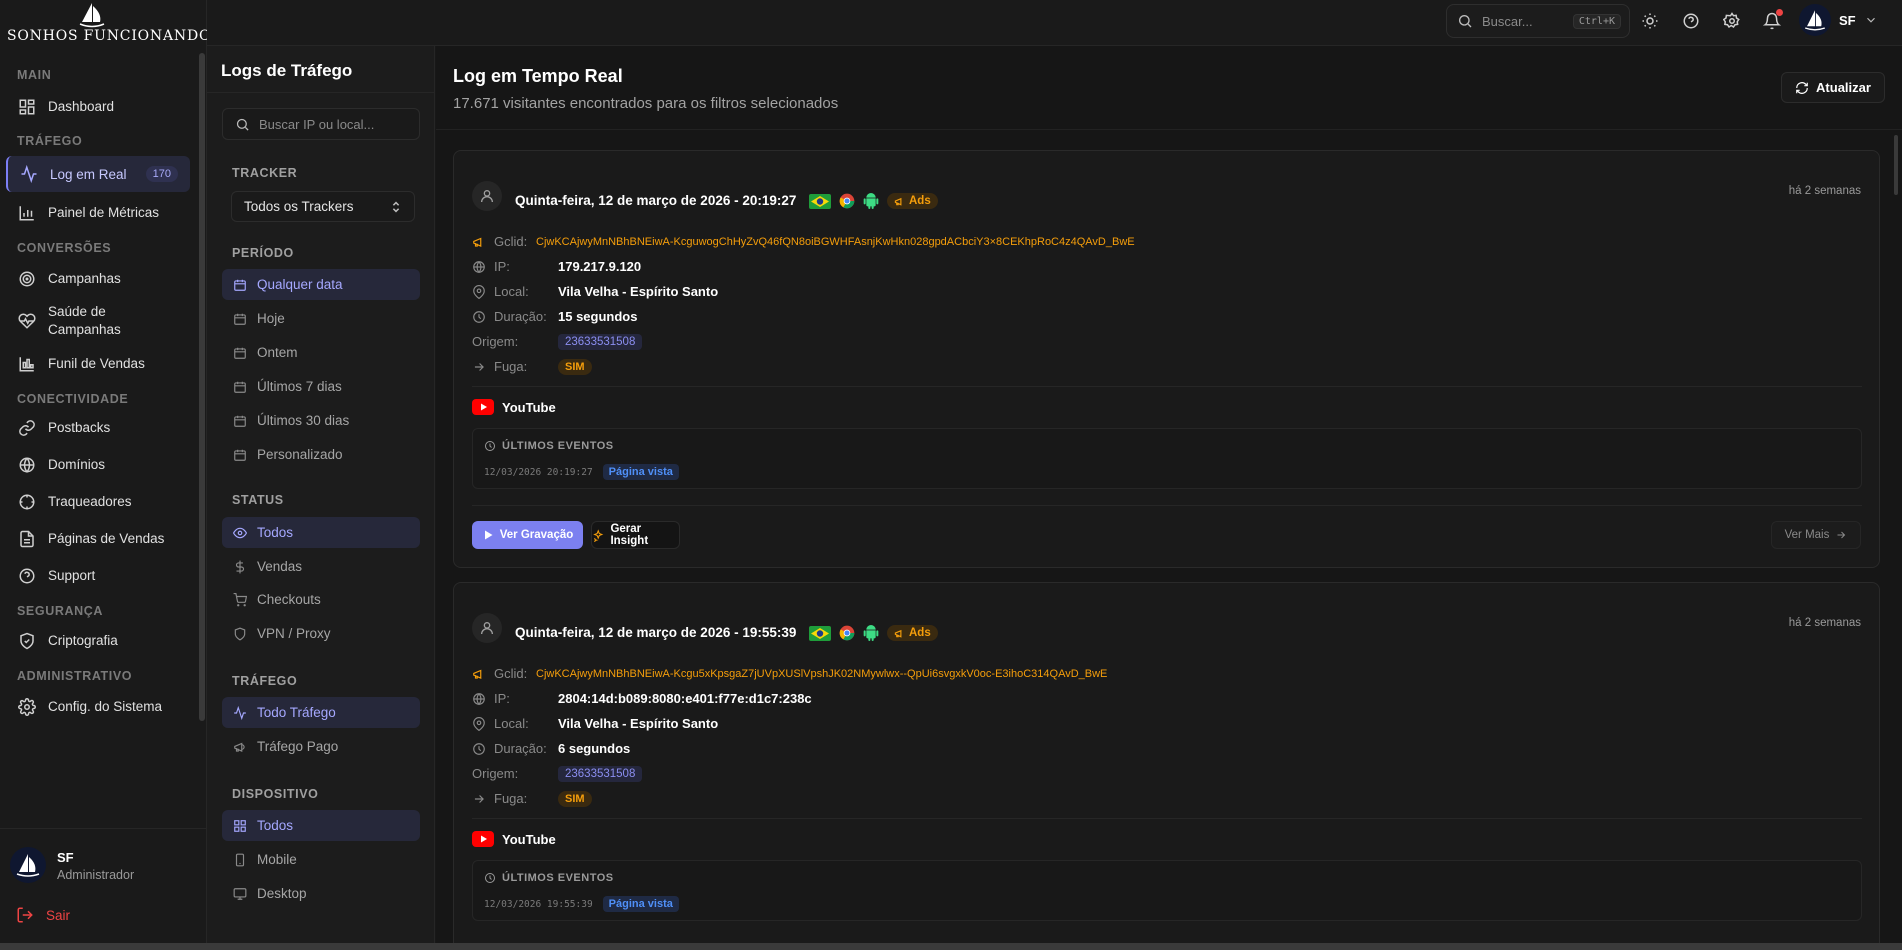 The image size is (1902, 950). Describe the element at coordinates (275, 794) in the screenshot. I see `filter-label-dispositivo: DISPOSITIVO` at that location.